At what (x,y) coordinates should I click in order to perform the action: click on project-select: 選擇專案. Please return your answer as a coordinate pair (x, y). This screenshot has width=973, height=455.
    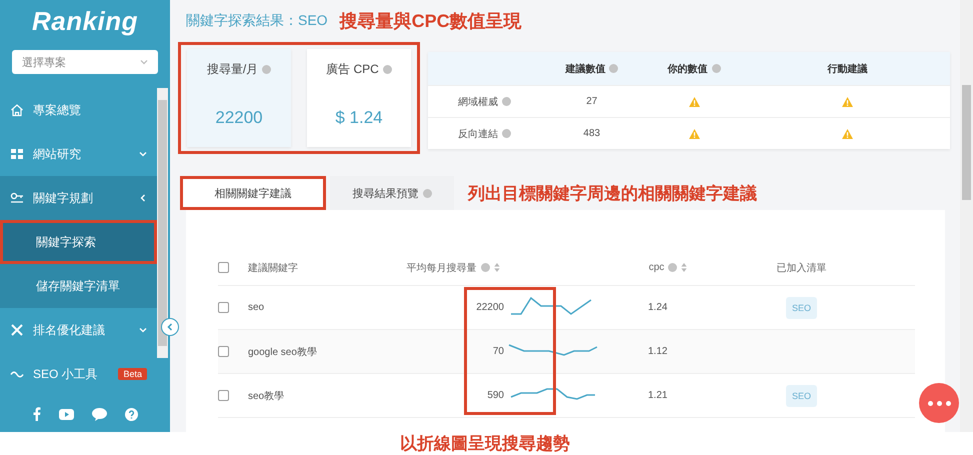
    Looking at the image, I should click on (85, 62).